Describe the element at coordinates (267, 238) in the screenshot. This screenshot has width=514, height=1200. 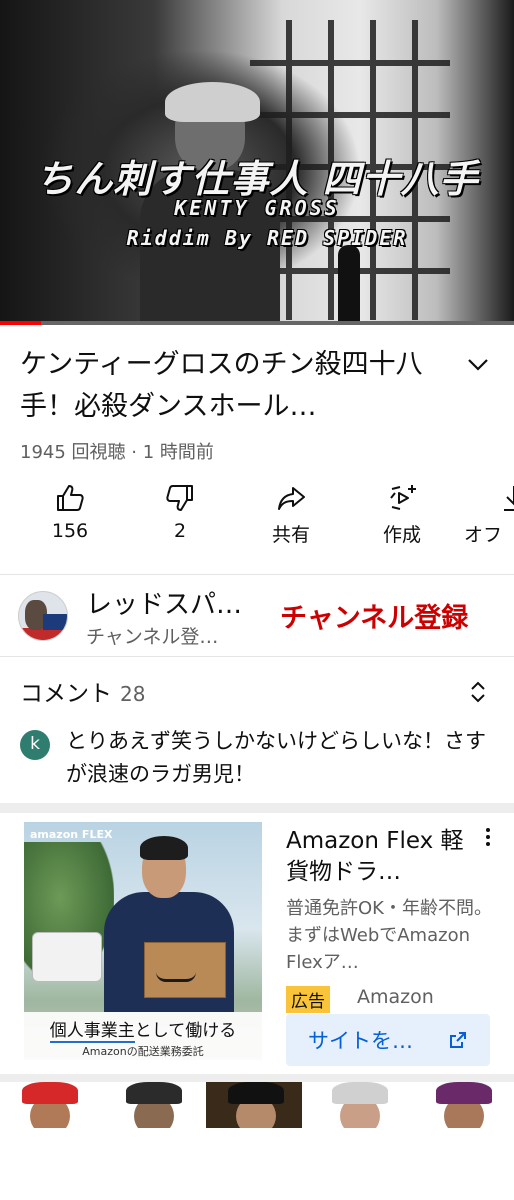
I see `video-overlay-riddim: Riddim By RED SPIDER` at that location.